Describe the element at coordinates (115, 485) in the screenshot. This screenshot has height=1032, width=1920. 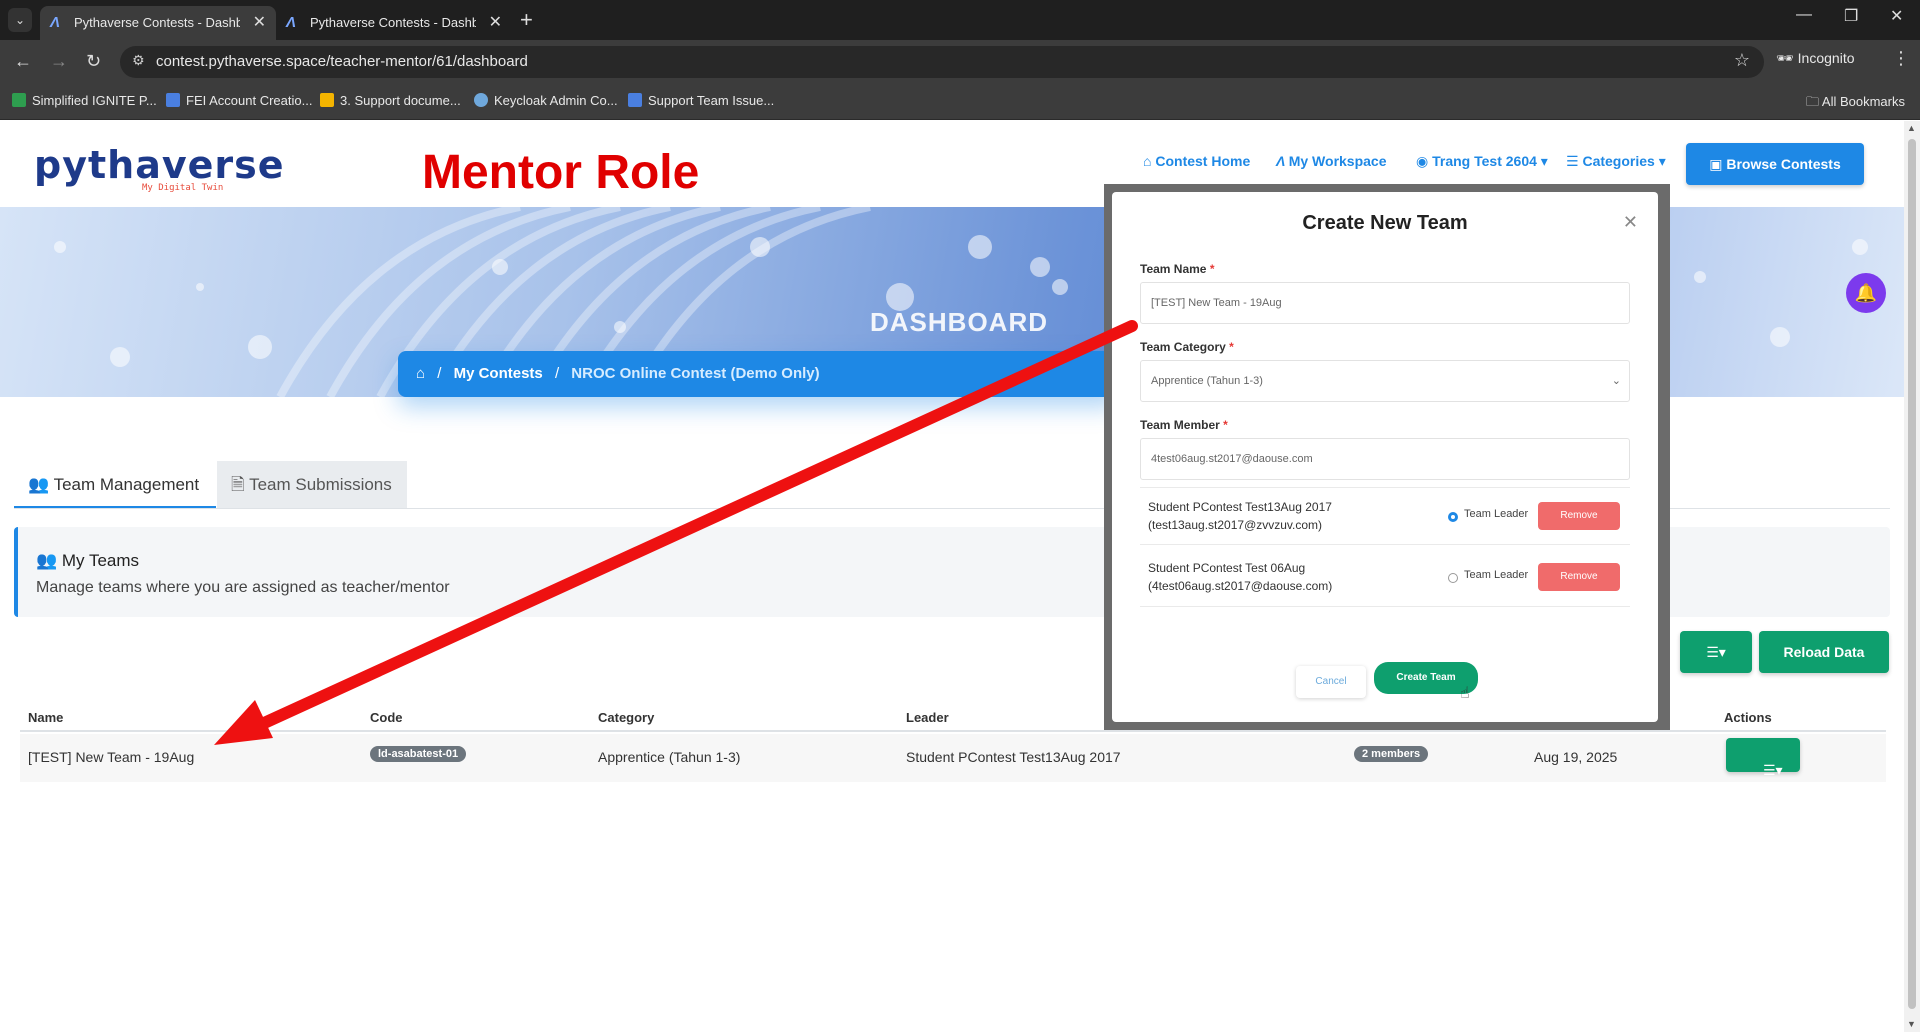
I see `tab-team-management: 👥 Team Management` at that location.